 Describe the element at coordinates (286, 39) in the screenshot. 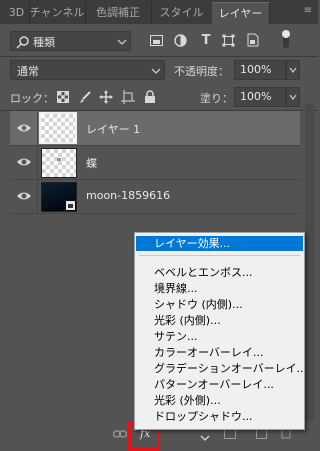

I see `filter-toggle-icon` at that location.